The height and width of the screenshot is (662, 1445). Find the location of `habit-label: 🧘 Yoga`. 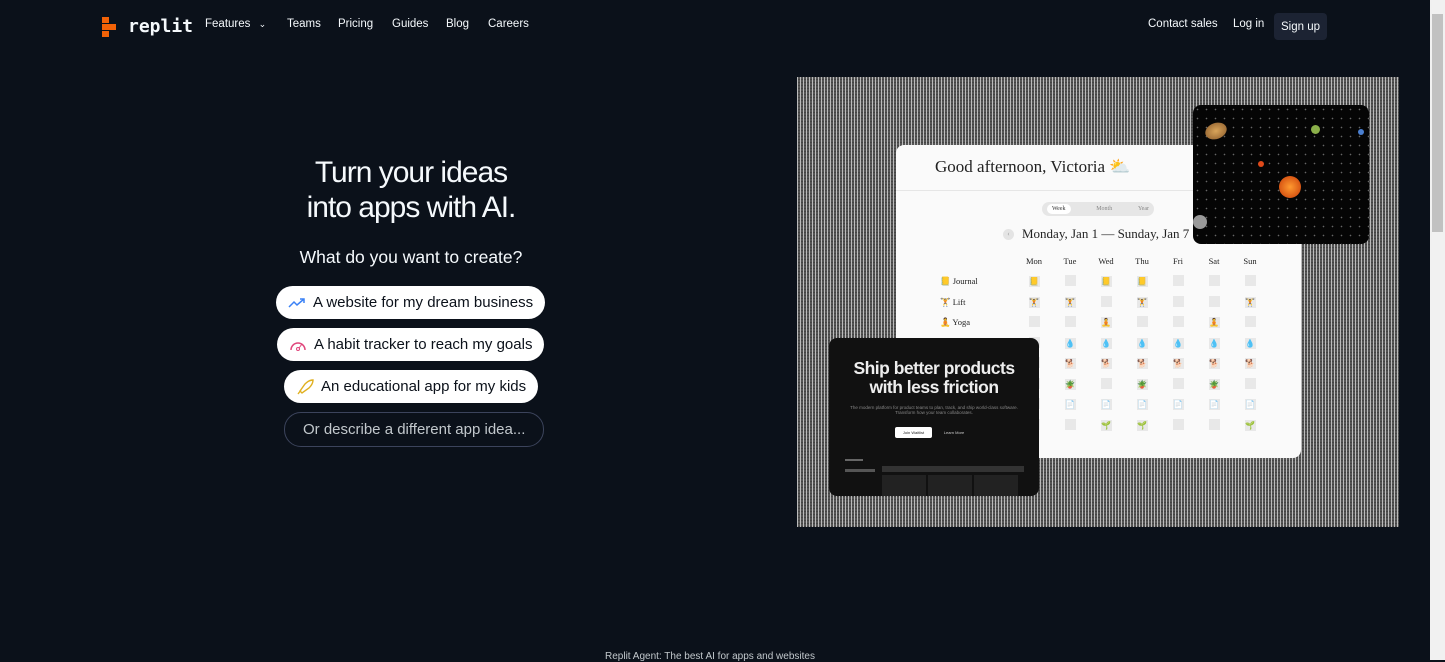

habit-label: 🧘 Yoga is located at coordinates (955, 322).